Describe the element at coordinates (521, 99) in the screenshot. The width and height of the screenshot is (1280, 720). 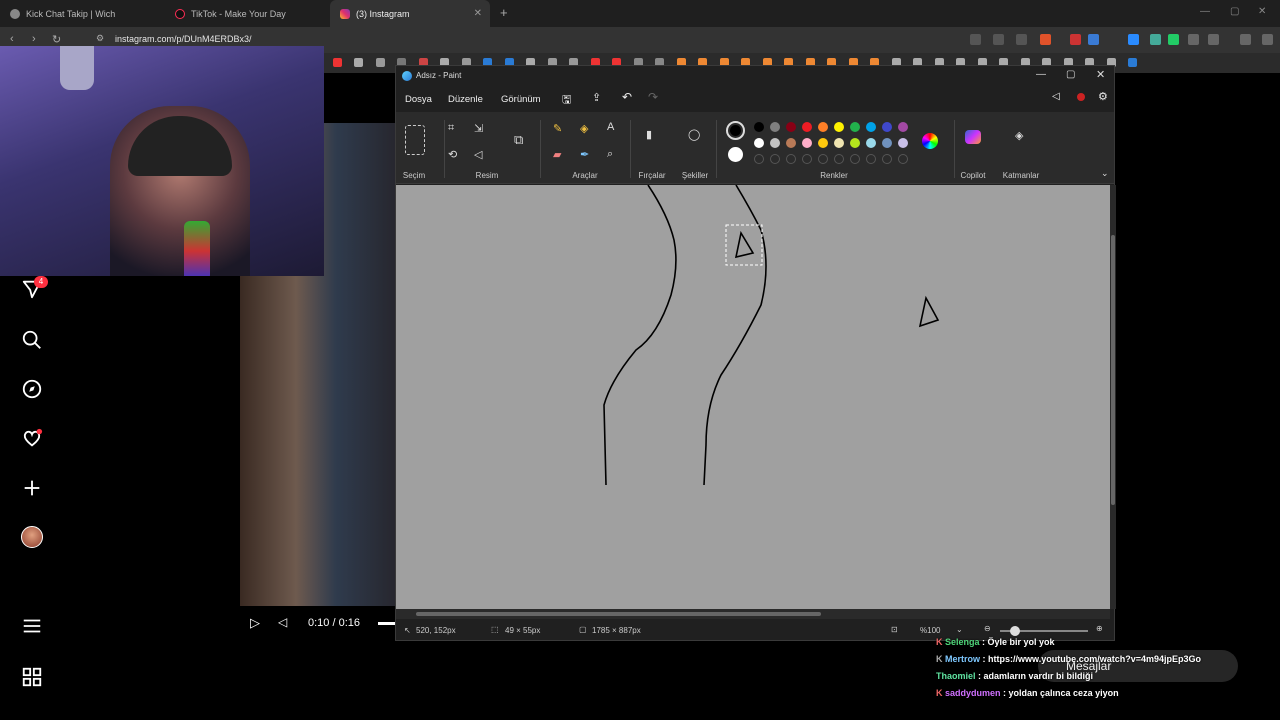
I see `menu-view: Görünüm` at that location.